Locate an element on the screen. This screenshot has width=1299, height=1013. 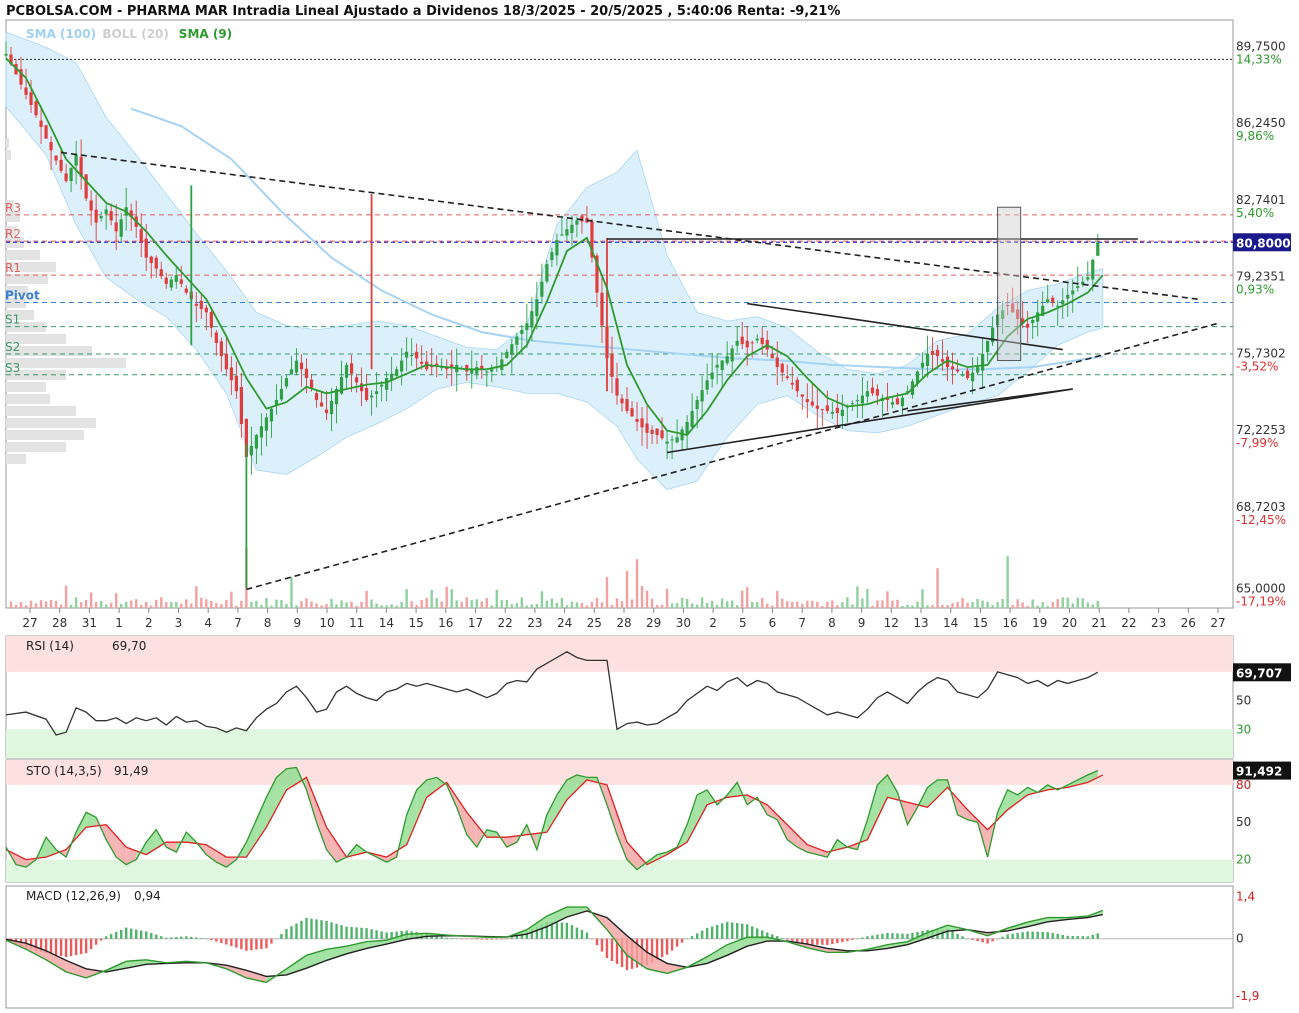
x-axis-label: 14 is located at coordinates (386, 623).